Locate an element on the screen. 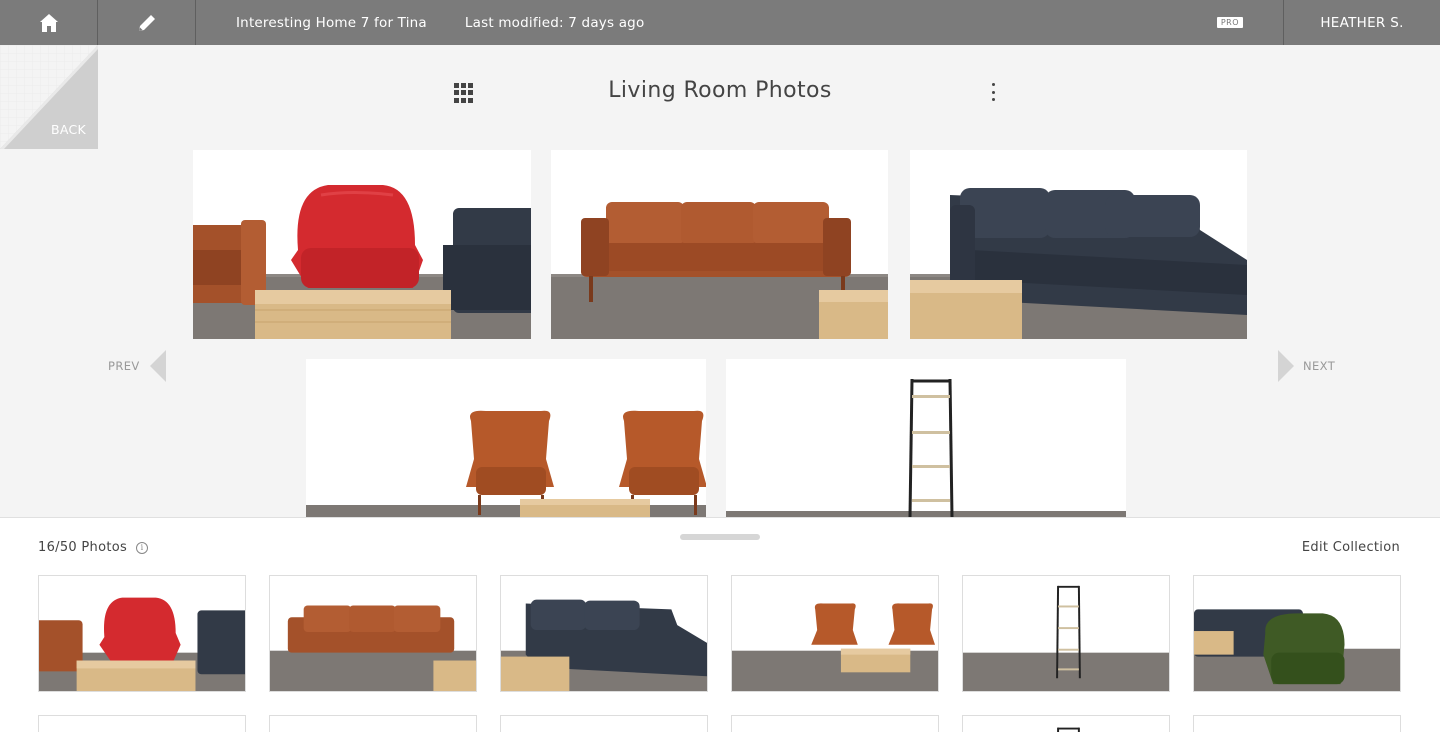 This screenshot has width=1440, height=732. photo-leather-sofa is located at coordinates (719, 244).